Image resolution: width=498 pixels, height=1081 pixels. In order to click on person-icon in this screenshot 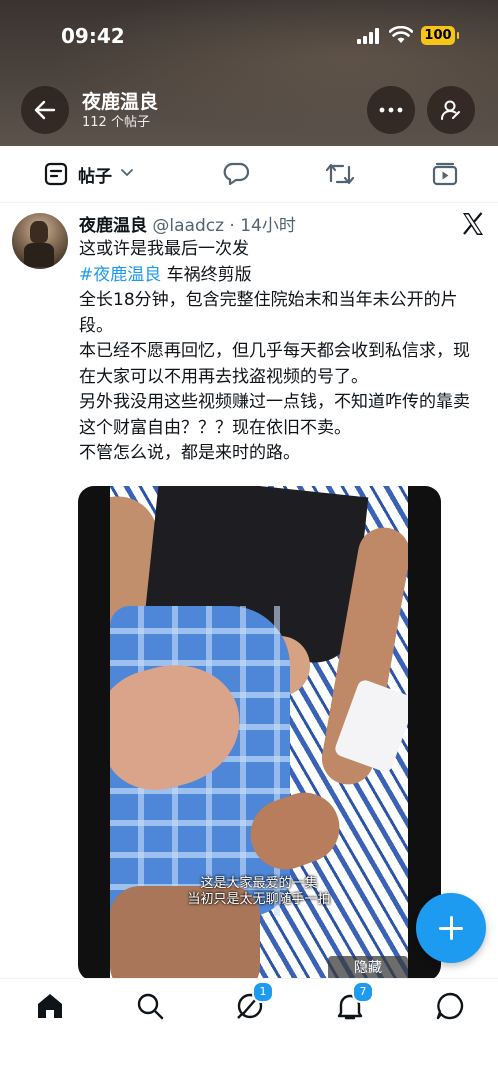, I will do `click(450, 110)`.